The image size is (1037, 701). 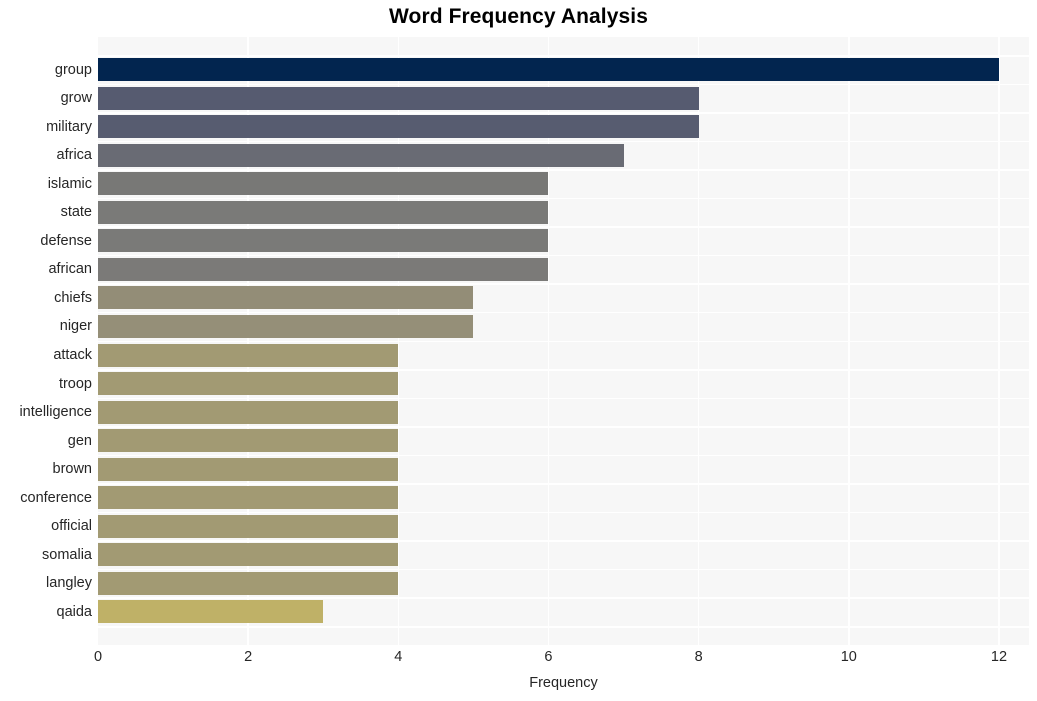 I want to click on bar-grow, so click(x=398, y=98).